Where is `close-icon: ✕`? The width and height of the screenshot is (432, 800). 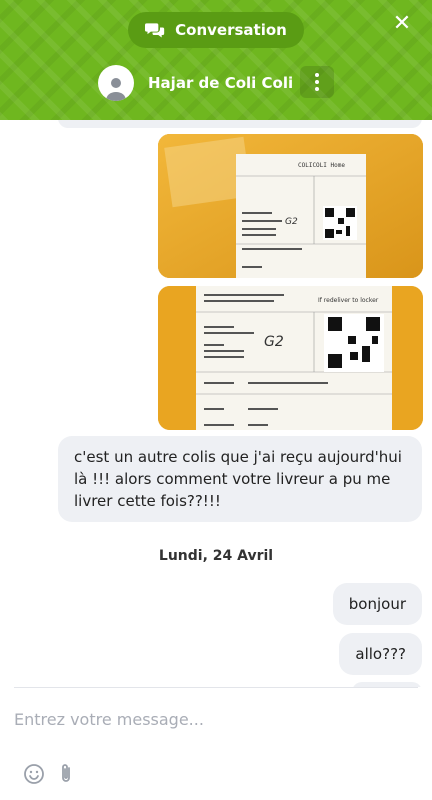 close-icon: ✕ is located at coordinates (402, 23).